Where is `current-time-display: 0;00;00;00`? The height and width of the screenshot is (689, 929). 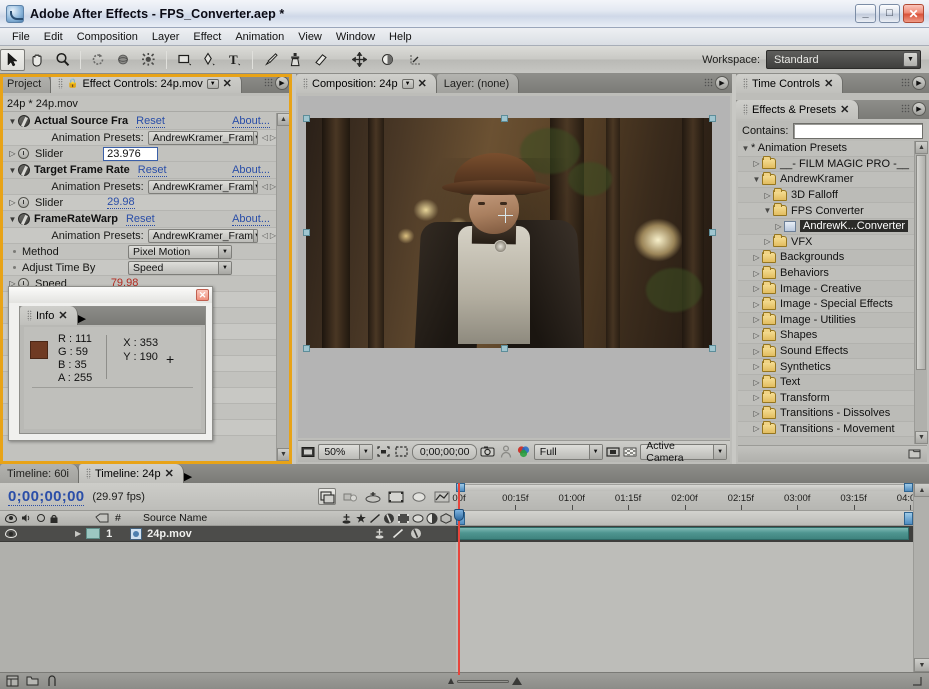
current-time-display: 0;00;00;00 is located at coordinates (444, 451).